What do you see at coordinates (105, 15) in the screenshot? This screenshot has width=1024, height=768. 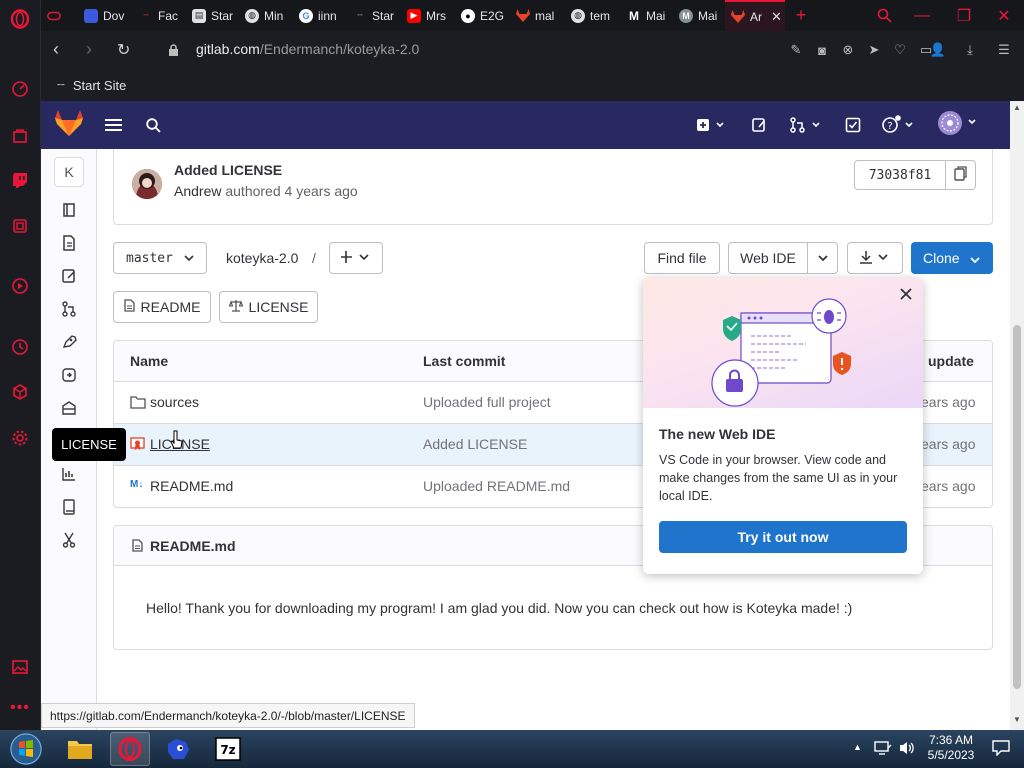 I see `tab-1: Dov` at bounding box center [105, 15].